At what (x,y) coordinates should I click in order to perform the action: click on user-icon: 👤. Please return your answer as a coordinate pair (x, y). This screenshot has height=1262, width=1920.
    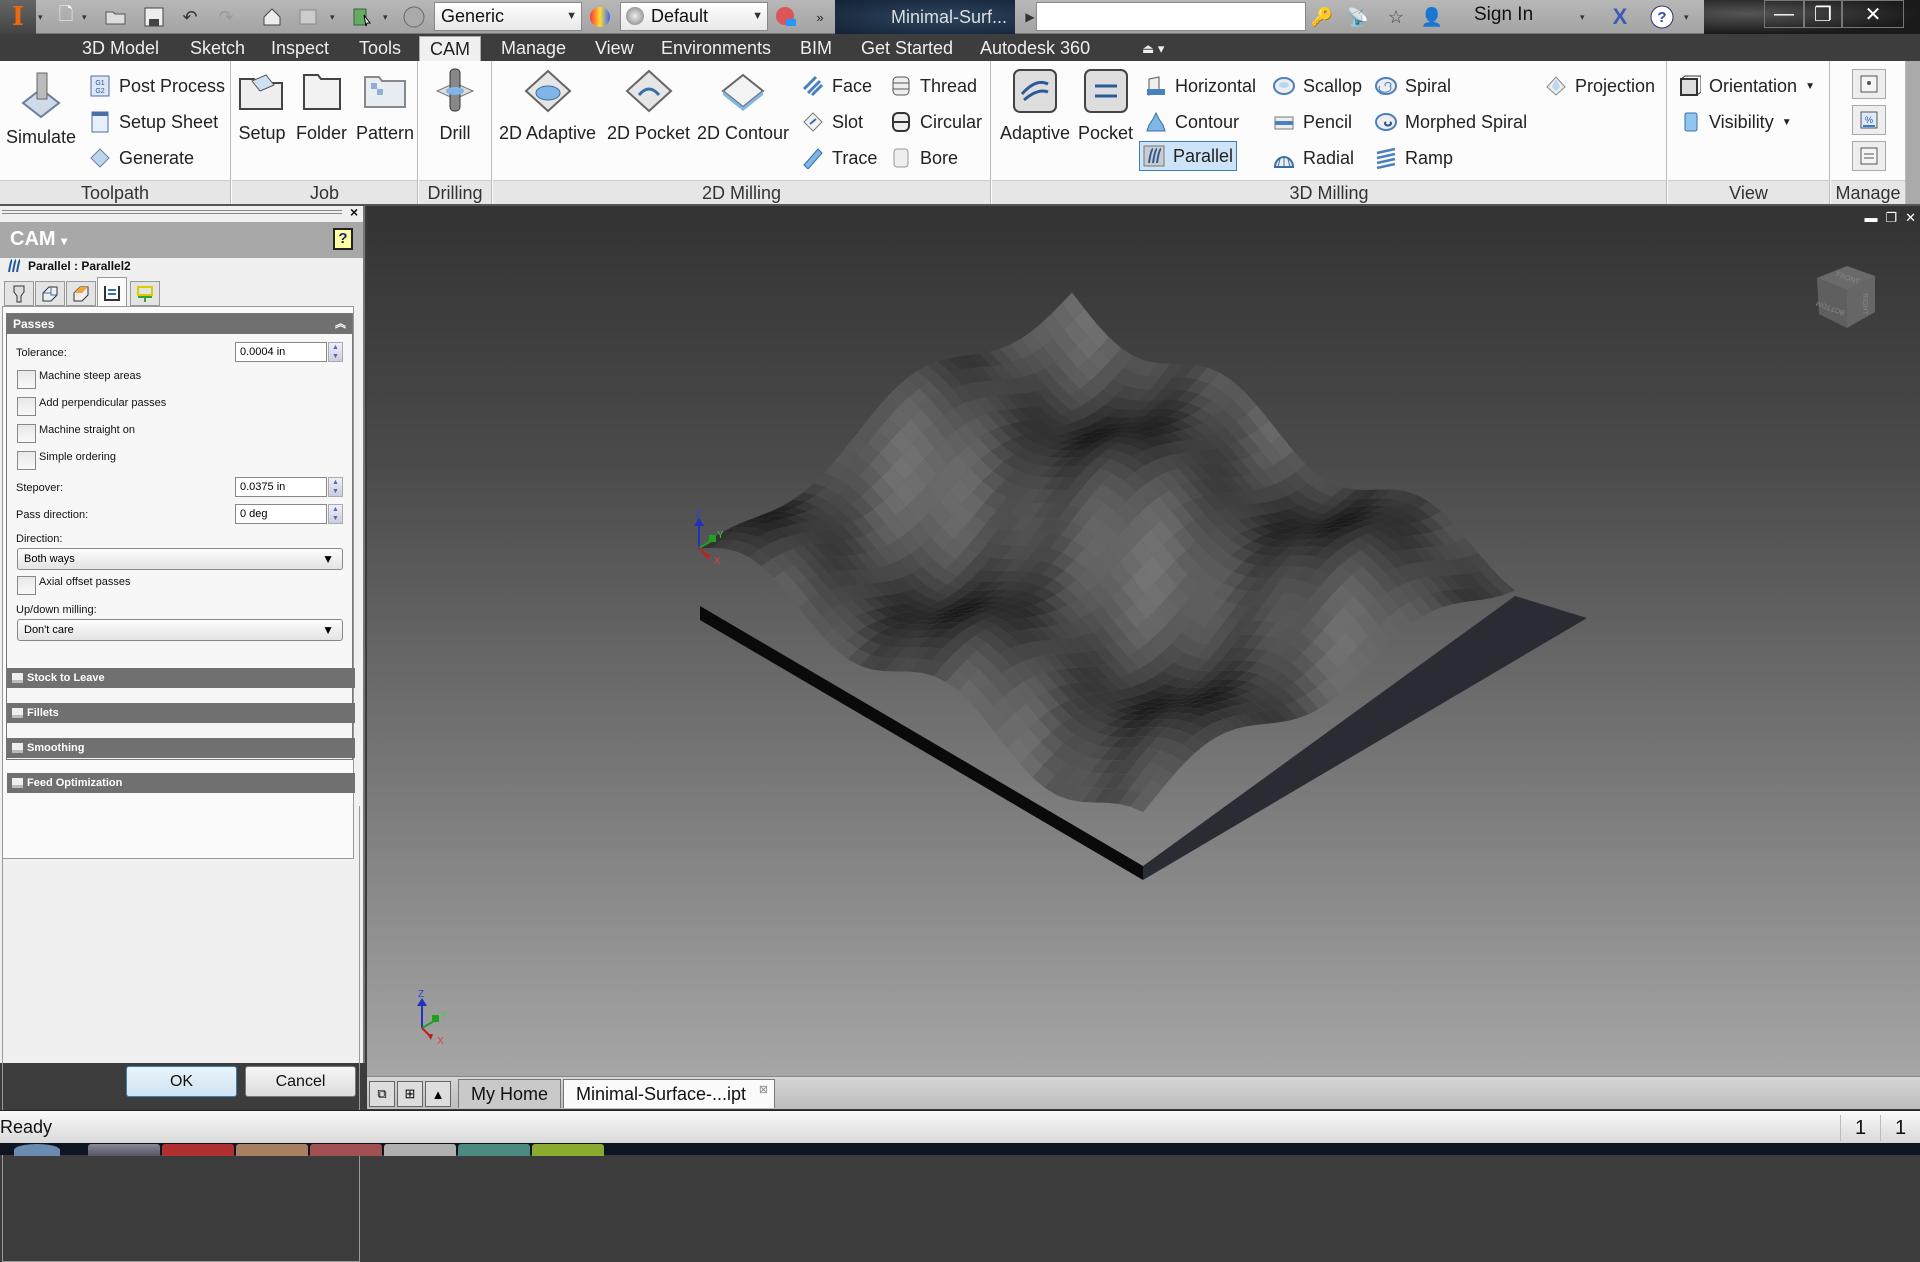
    Looking at the image, I should click on (1432, 17).